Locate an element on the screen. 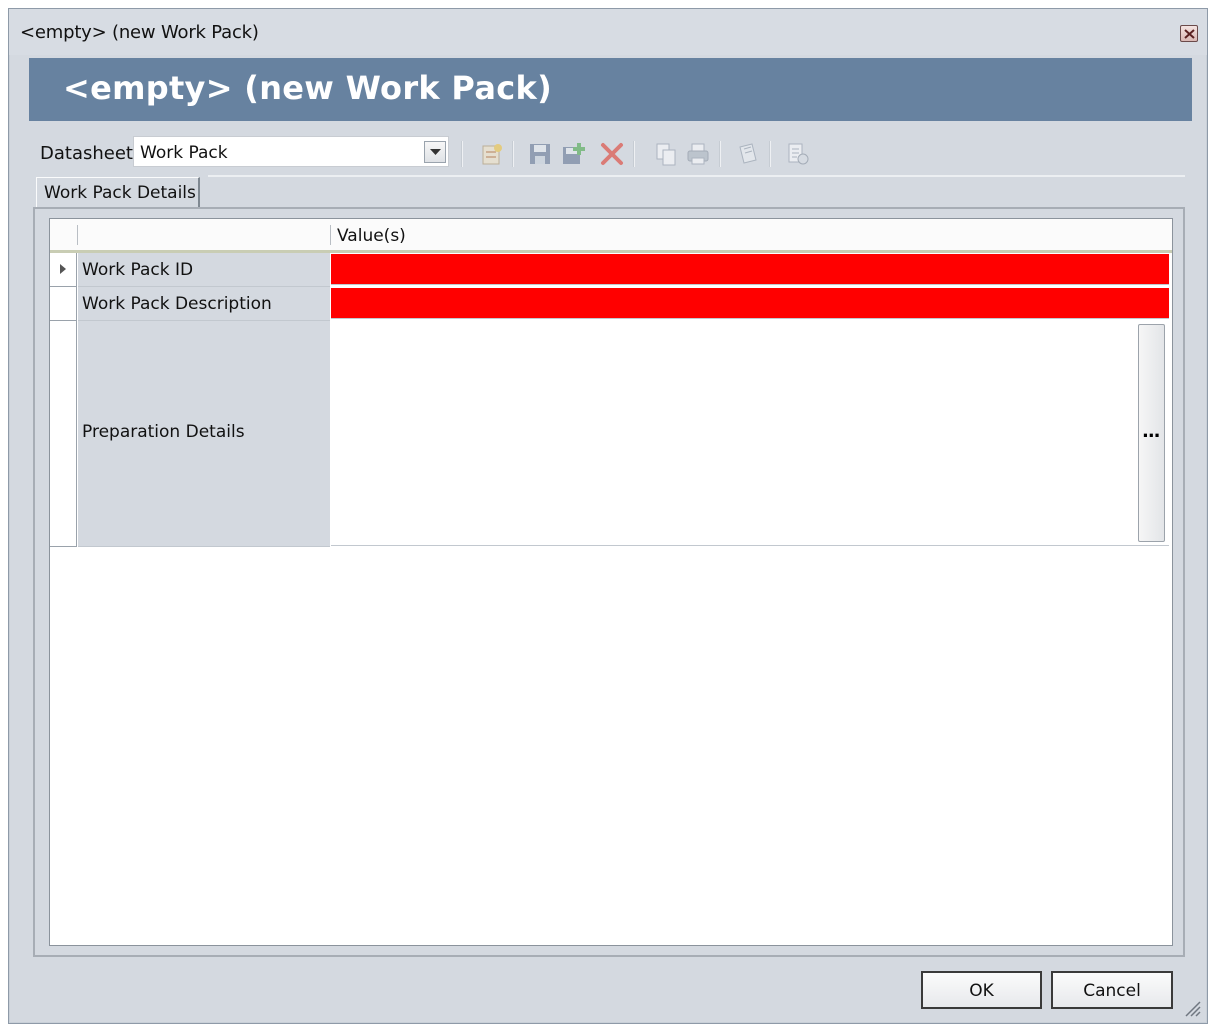  header-banner: <empty> (new Work Pack) is located at coordinates (610, 89).